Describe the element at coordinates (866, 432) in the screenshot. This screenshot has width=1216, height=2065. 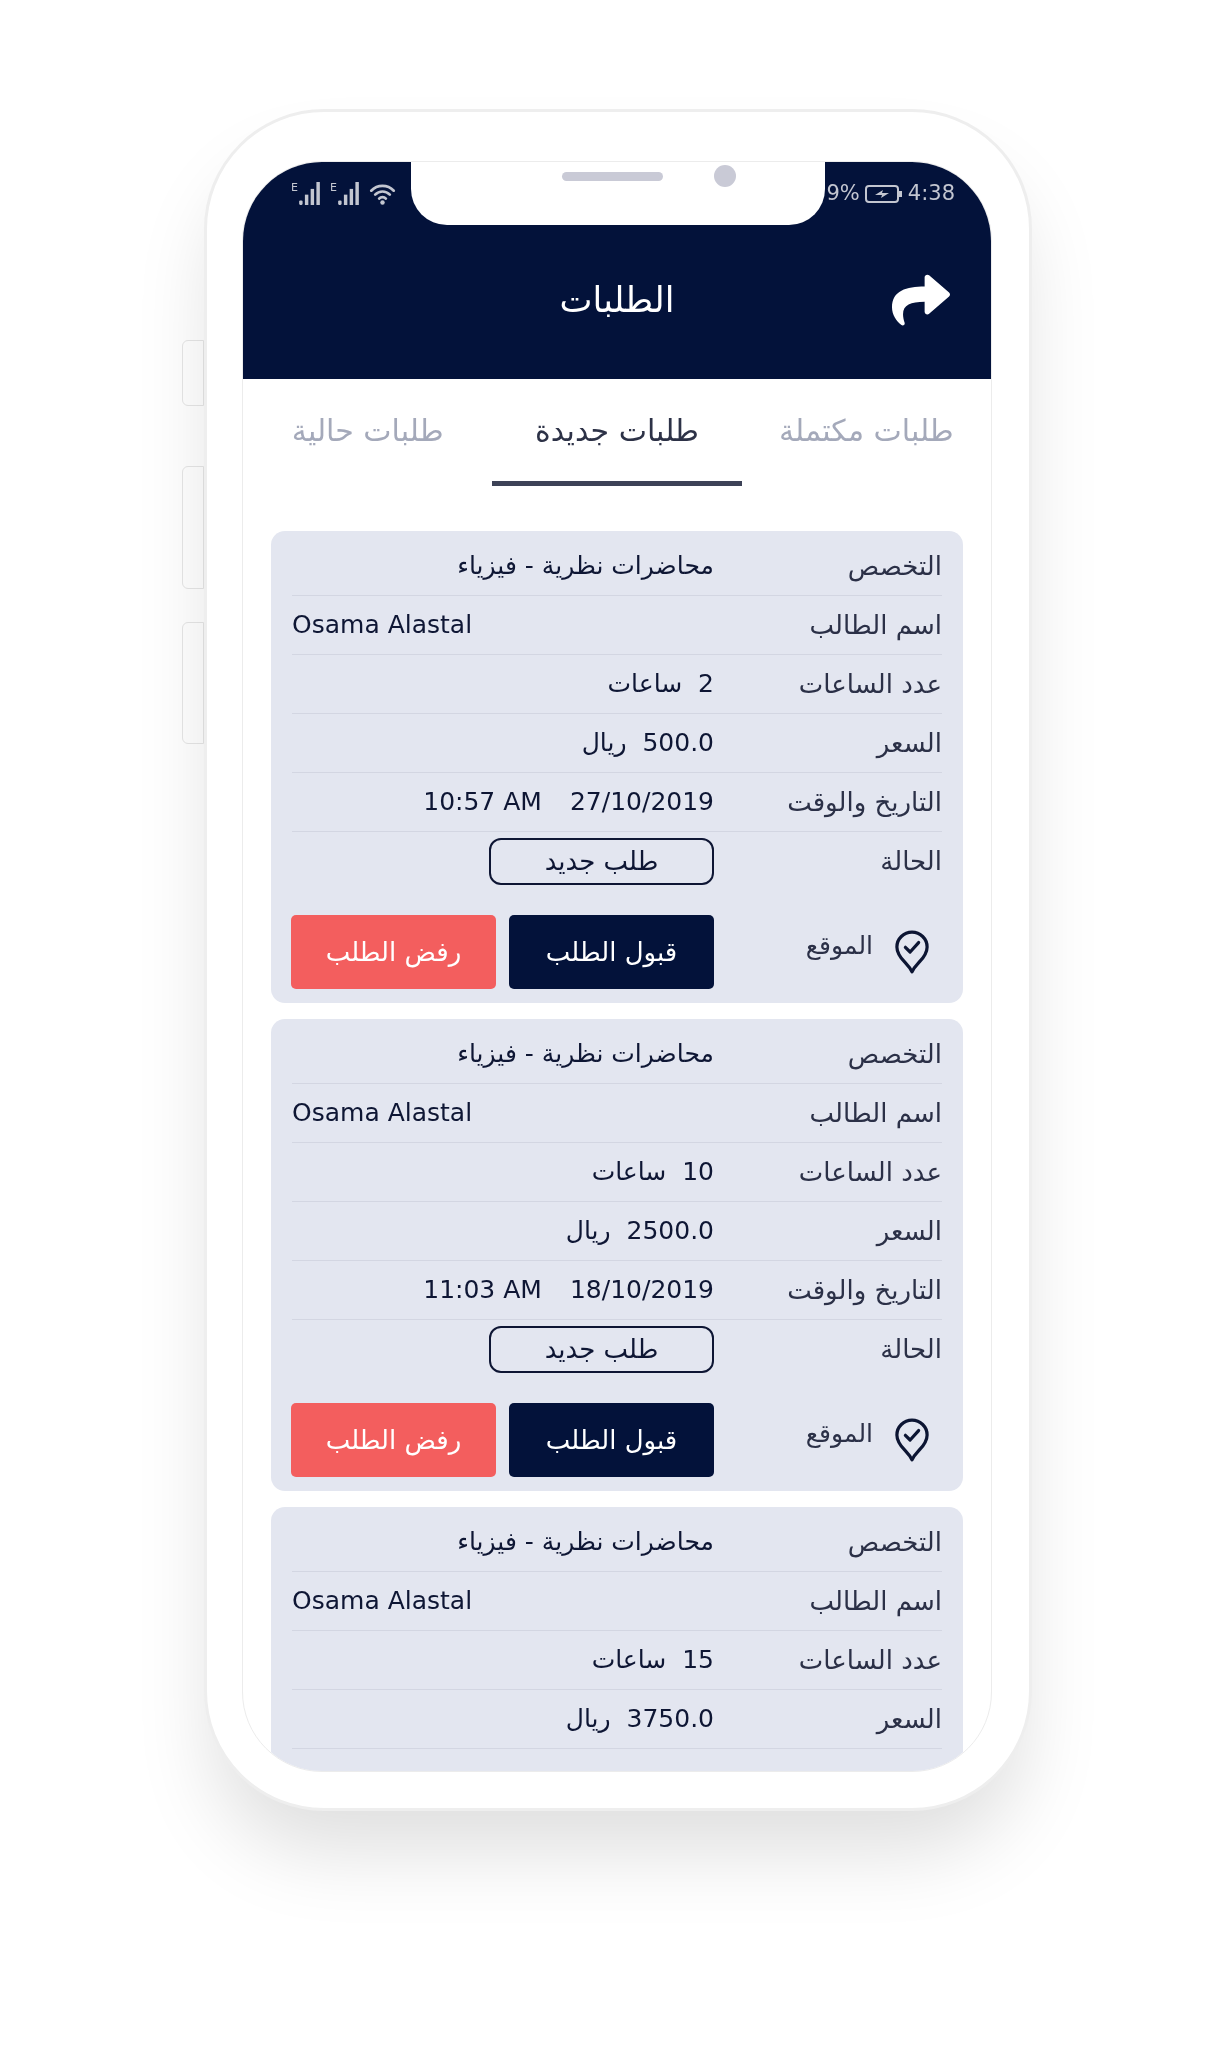
I see `tab: طلبات مكتملة` at that location.